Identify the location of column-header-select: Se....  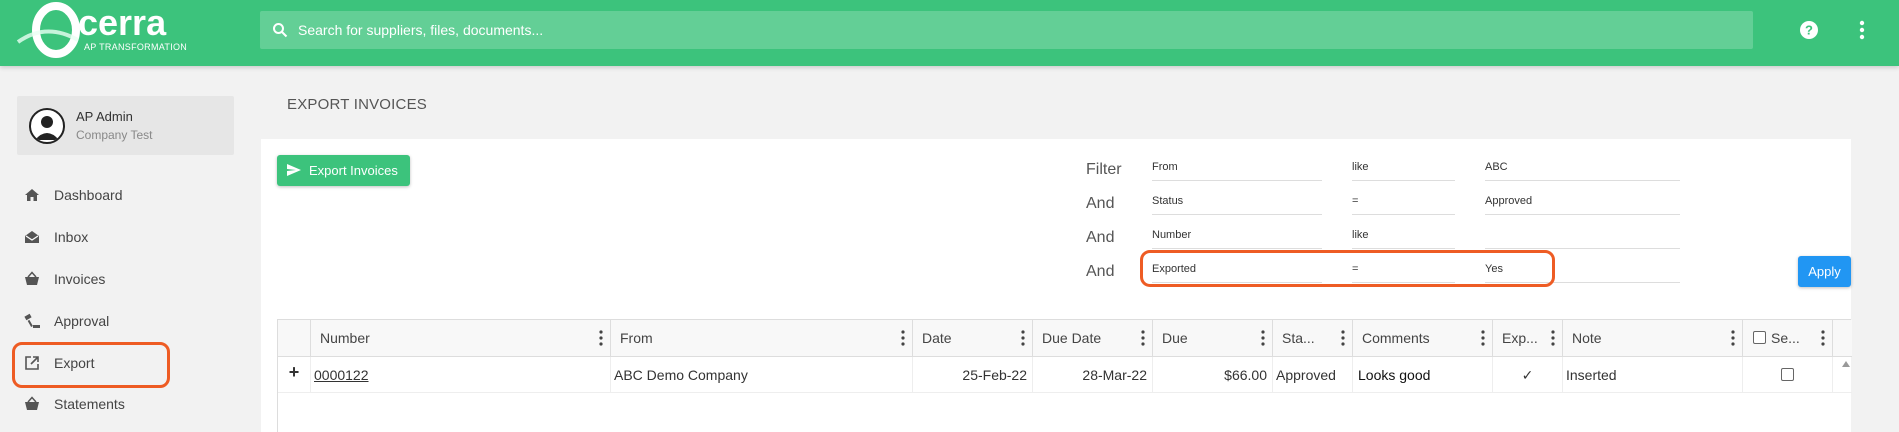
(1788, 338).